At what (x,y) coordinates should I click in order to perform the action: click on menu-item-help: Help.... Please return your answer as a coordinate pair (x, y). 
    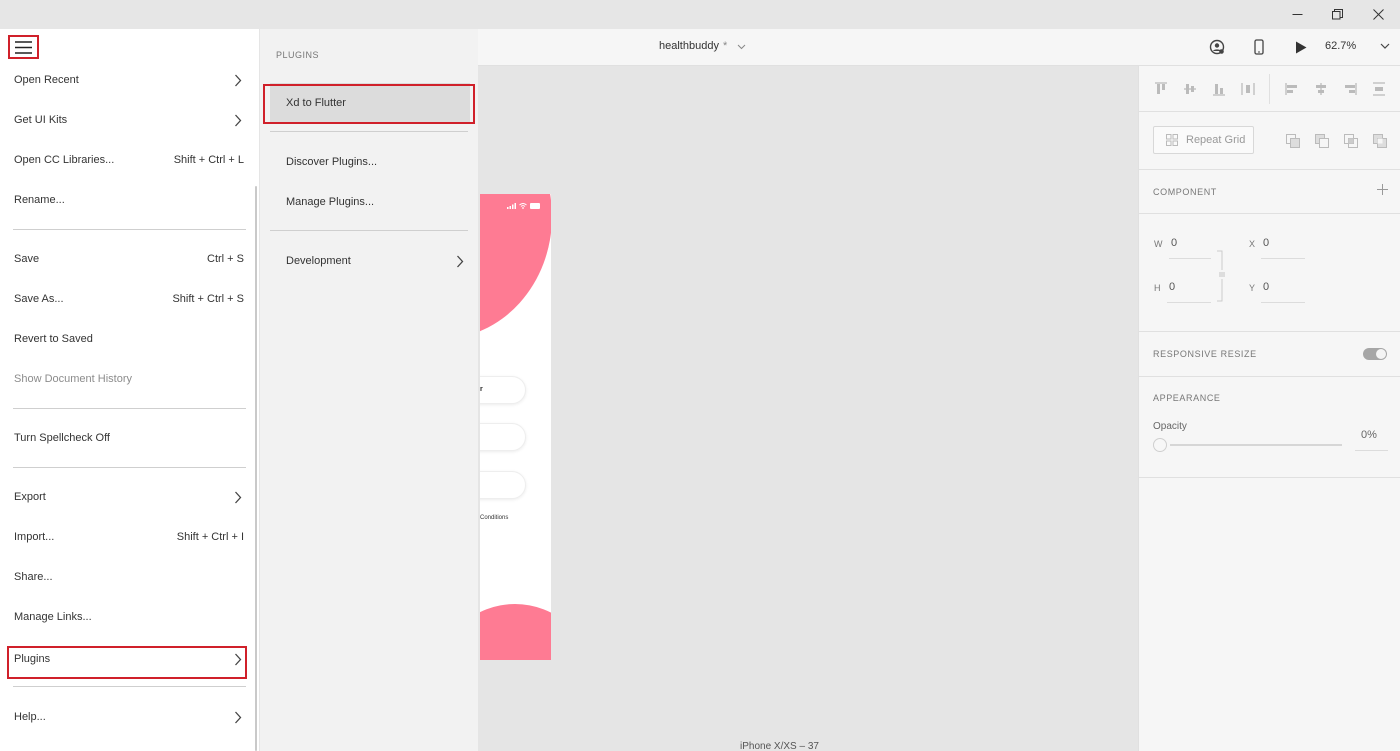
    Looking at the image, I should click on (129, 717).